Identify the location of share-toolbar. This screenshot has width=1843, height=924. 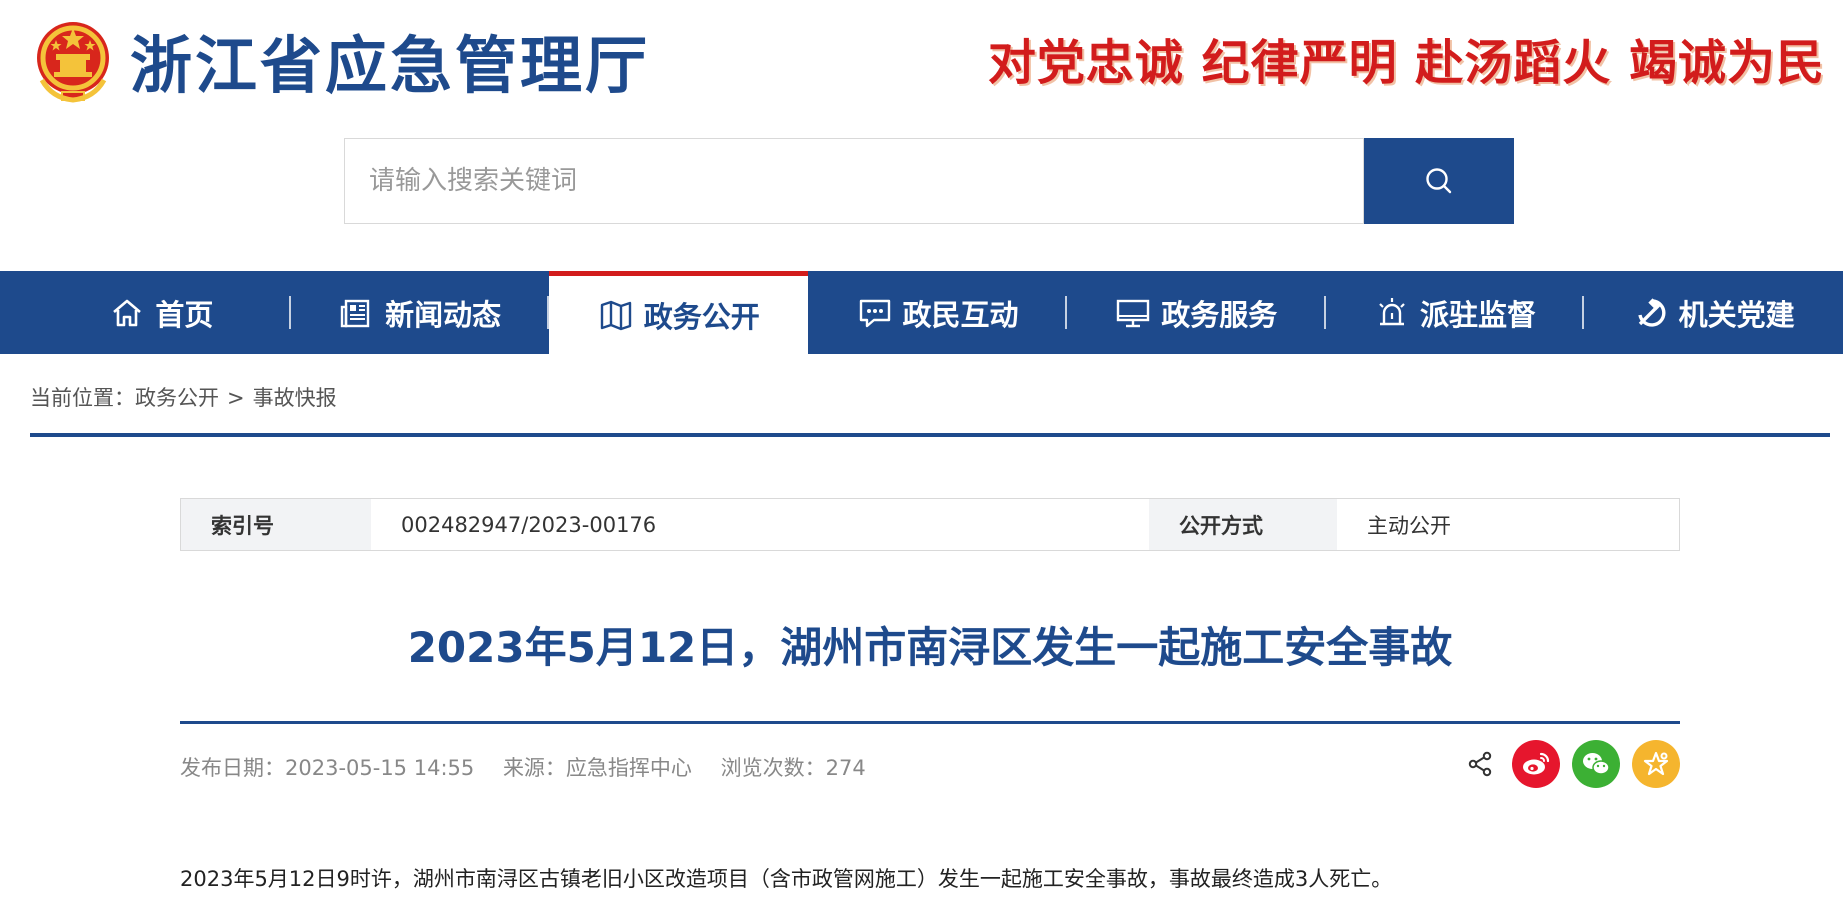
(1570, 764).